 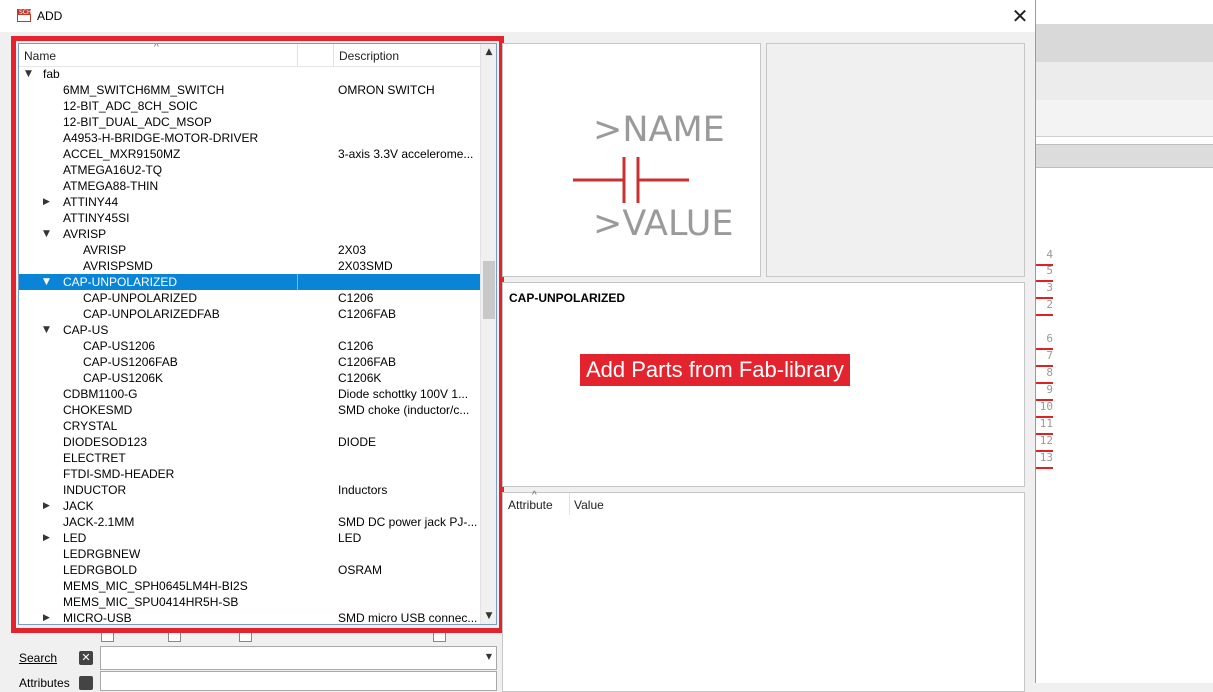 What do you see at coordinates (40, 56) in the screenshot?
I see `column-name-header: Name` at bounding box center [40, 56].